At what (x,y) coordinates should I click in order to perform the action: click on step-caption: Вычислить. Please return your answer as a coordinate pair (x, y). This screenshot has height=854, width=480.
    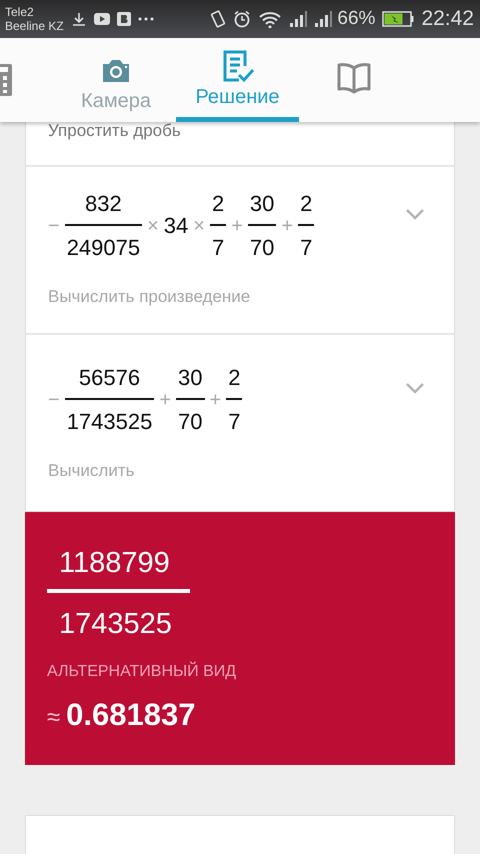
    Looking at the image, I should click on (92, 471).